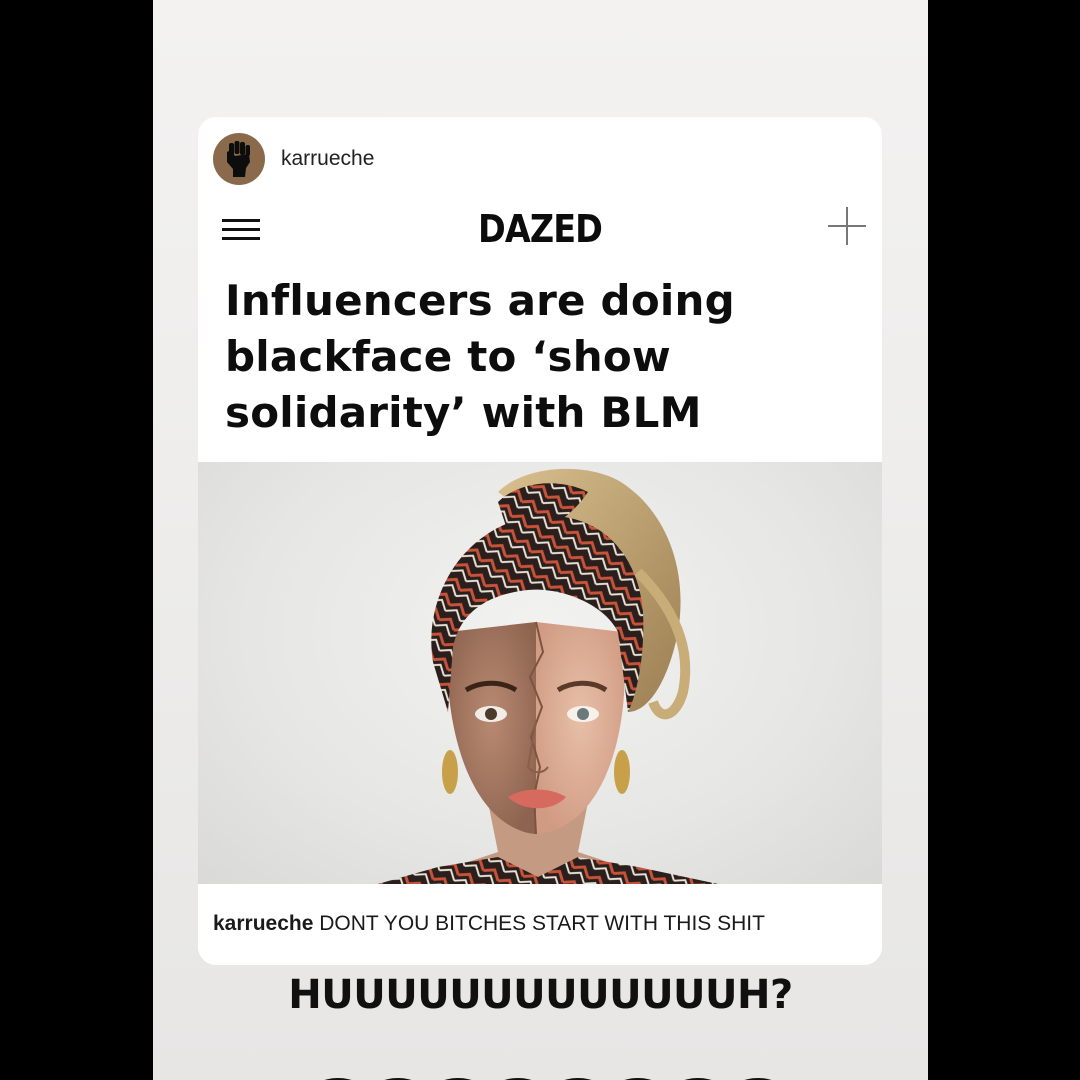 This screenshot has height=1080, width=1080. What do you see at coordinates (847, 226) in the screenshot?
I see `plus-icon` at bounding box center [847, 226].